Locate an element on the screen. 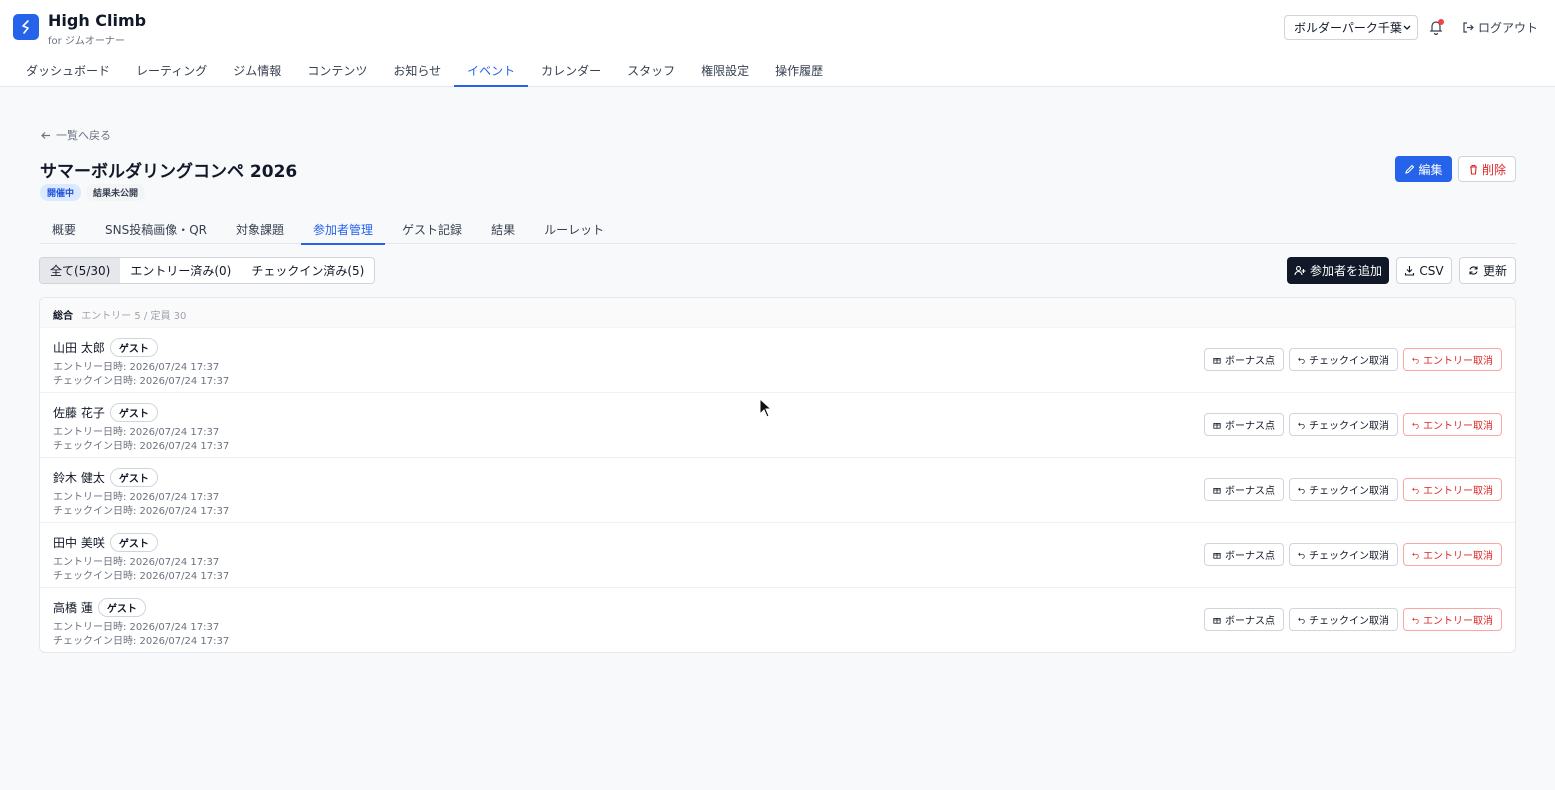  csv-label: CSV is located at coordinates (1431, 270).